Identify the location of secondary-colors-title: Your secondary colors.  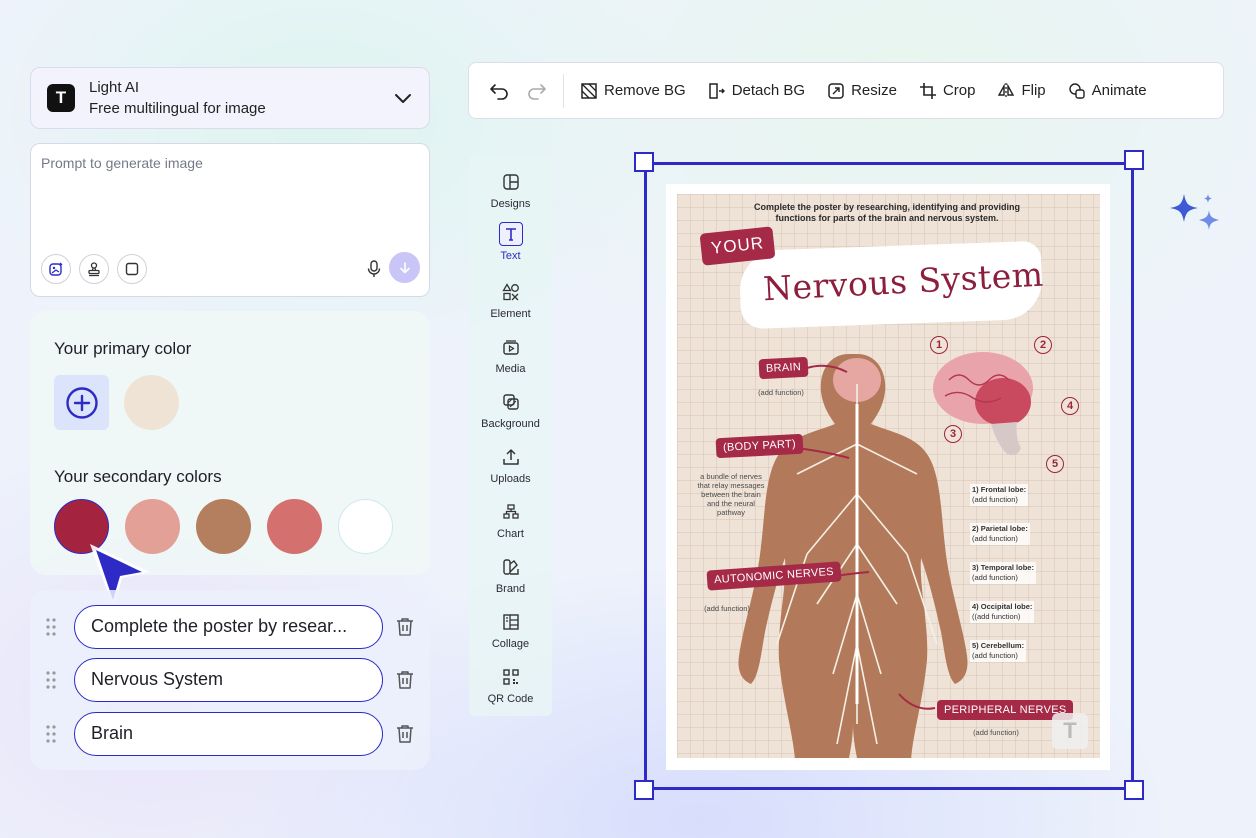
(138, 476).